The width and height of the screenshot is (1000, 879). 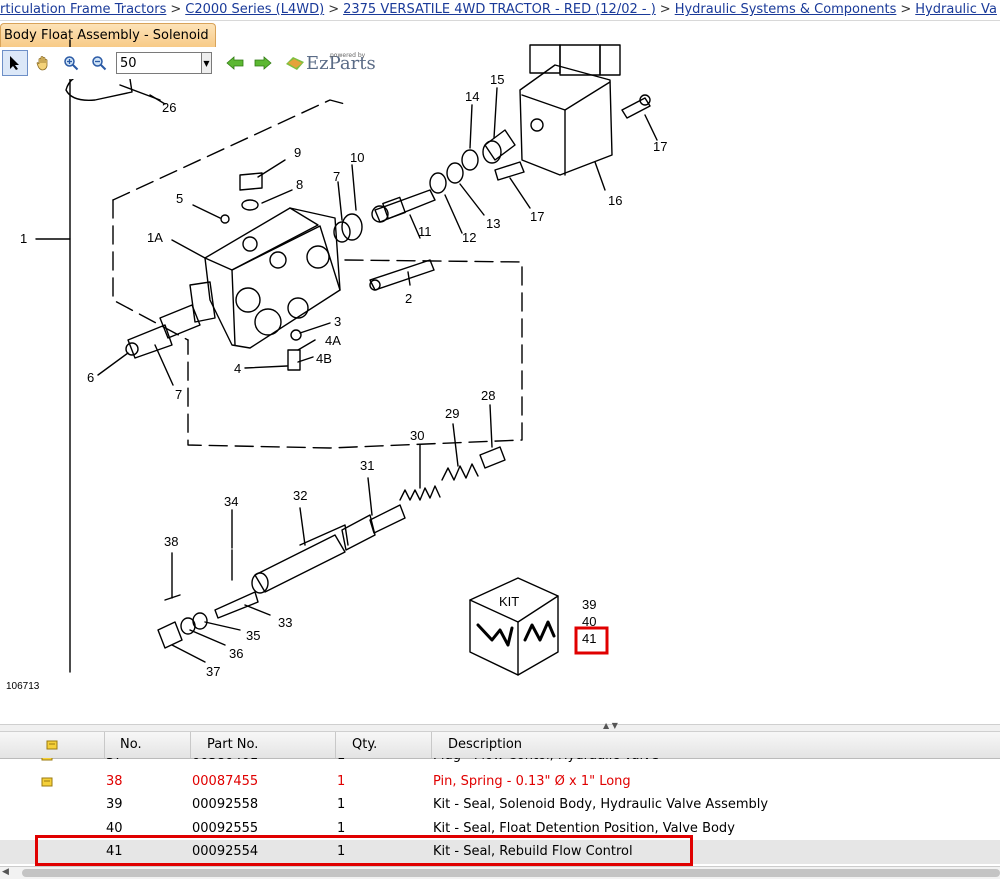 I want to click on callout-41: 41, so click(x=589, y=638).